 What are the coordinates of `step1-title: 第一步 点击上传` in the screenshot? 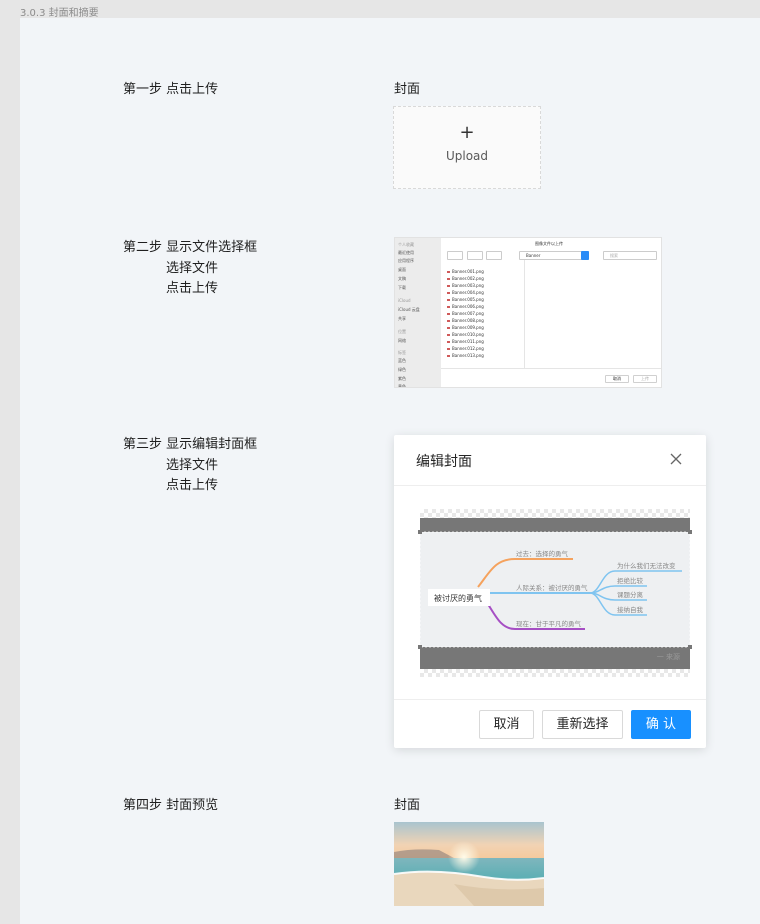 It's located at (171, 89).